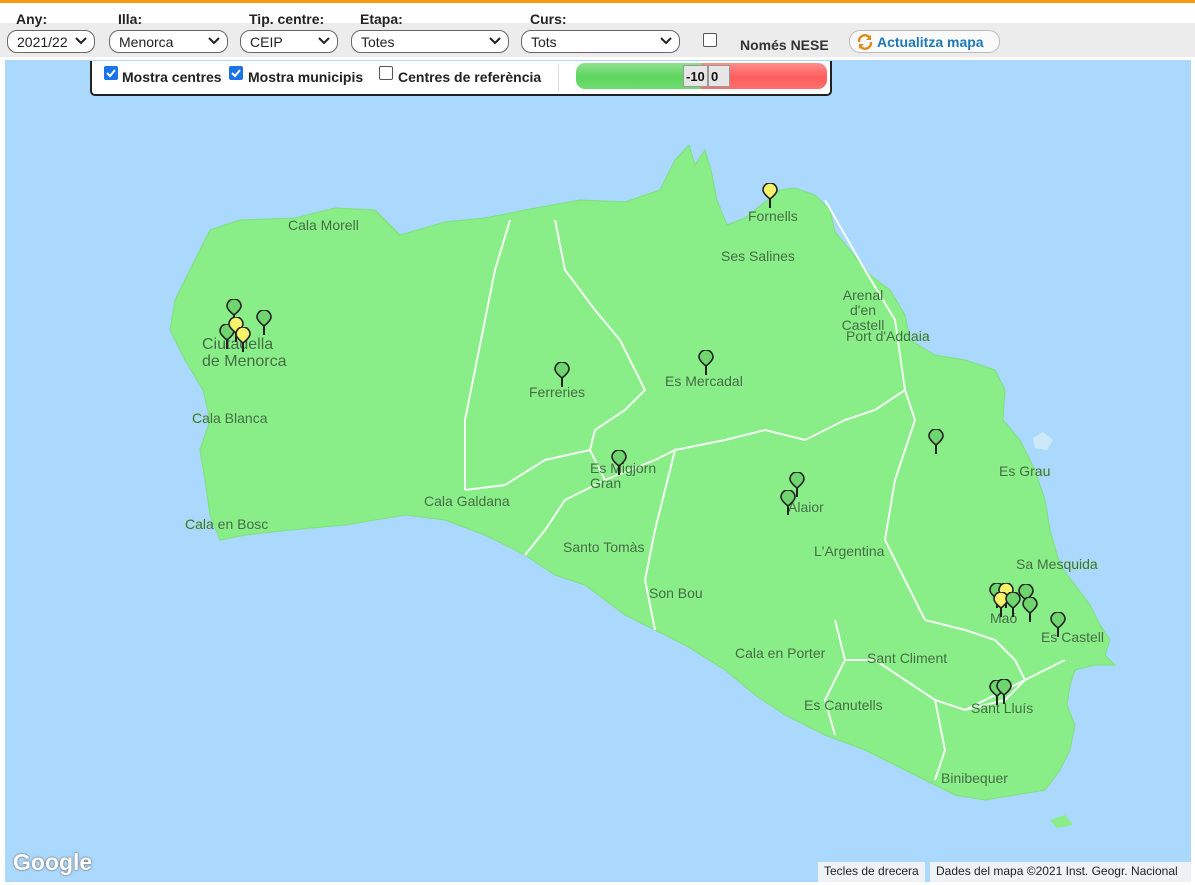  What do you see at coordinates (544, 42) in the screenshot?
I see `course-select-value: Tots` at bounding box center [544, 42].